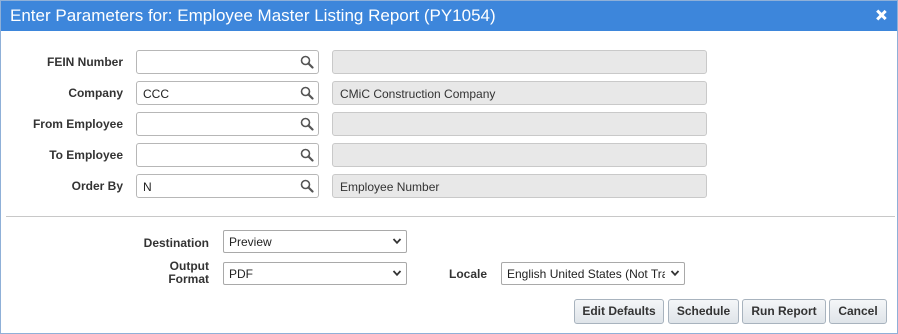  Describe the element at coordinates (241, 274) in the screenshot. I see `output-format-selected-value: PDF` at that location.